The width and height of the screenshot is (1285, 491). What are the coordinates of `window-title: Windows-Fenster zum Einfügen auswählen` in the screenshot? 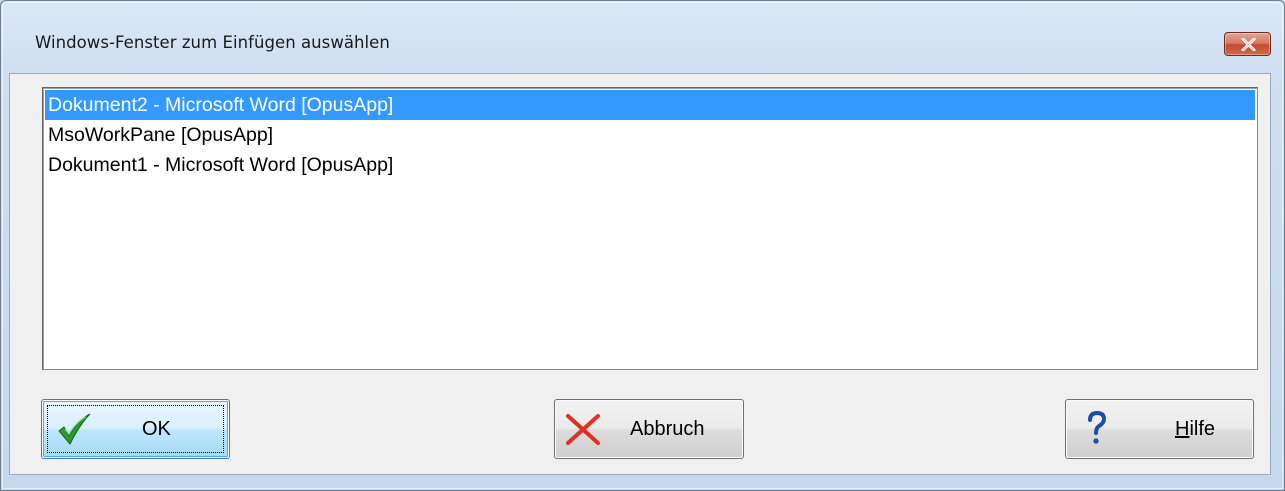 It's located at (212, 42).